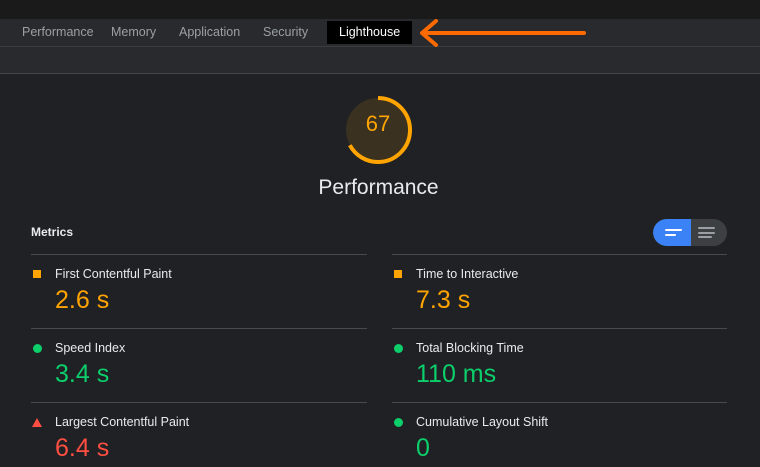 Image resolution: width=760 pixels, height=467 pixels. I want to click on lighthouse-toolbar, so click(380, 60).